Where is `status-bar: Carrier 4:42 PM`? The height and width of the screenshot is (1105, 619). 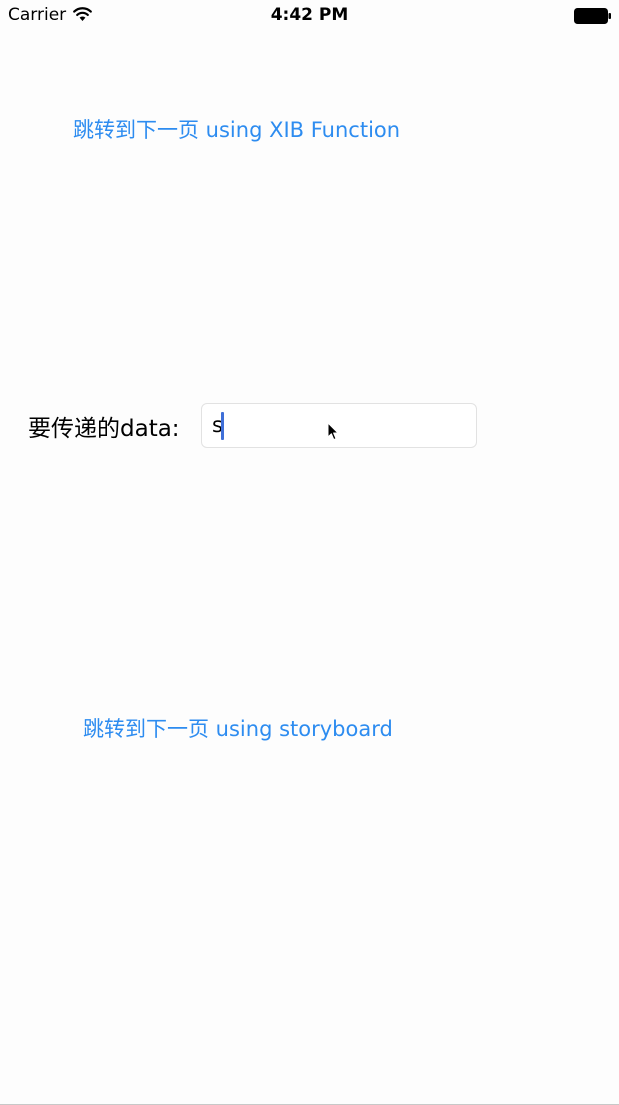
status-bar: Carrier 4:42 PM is located at coordinates (309, 16).